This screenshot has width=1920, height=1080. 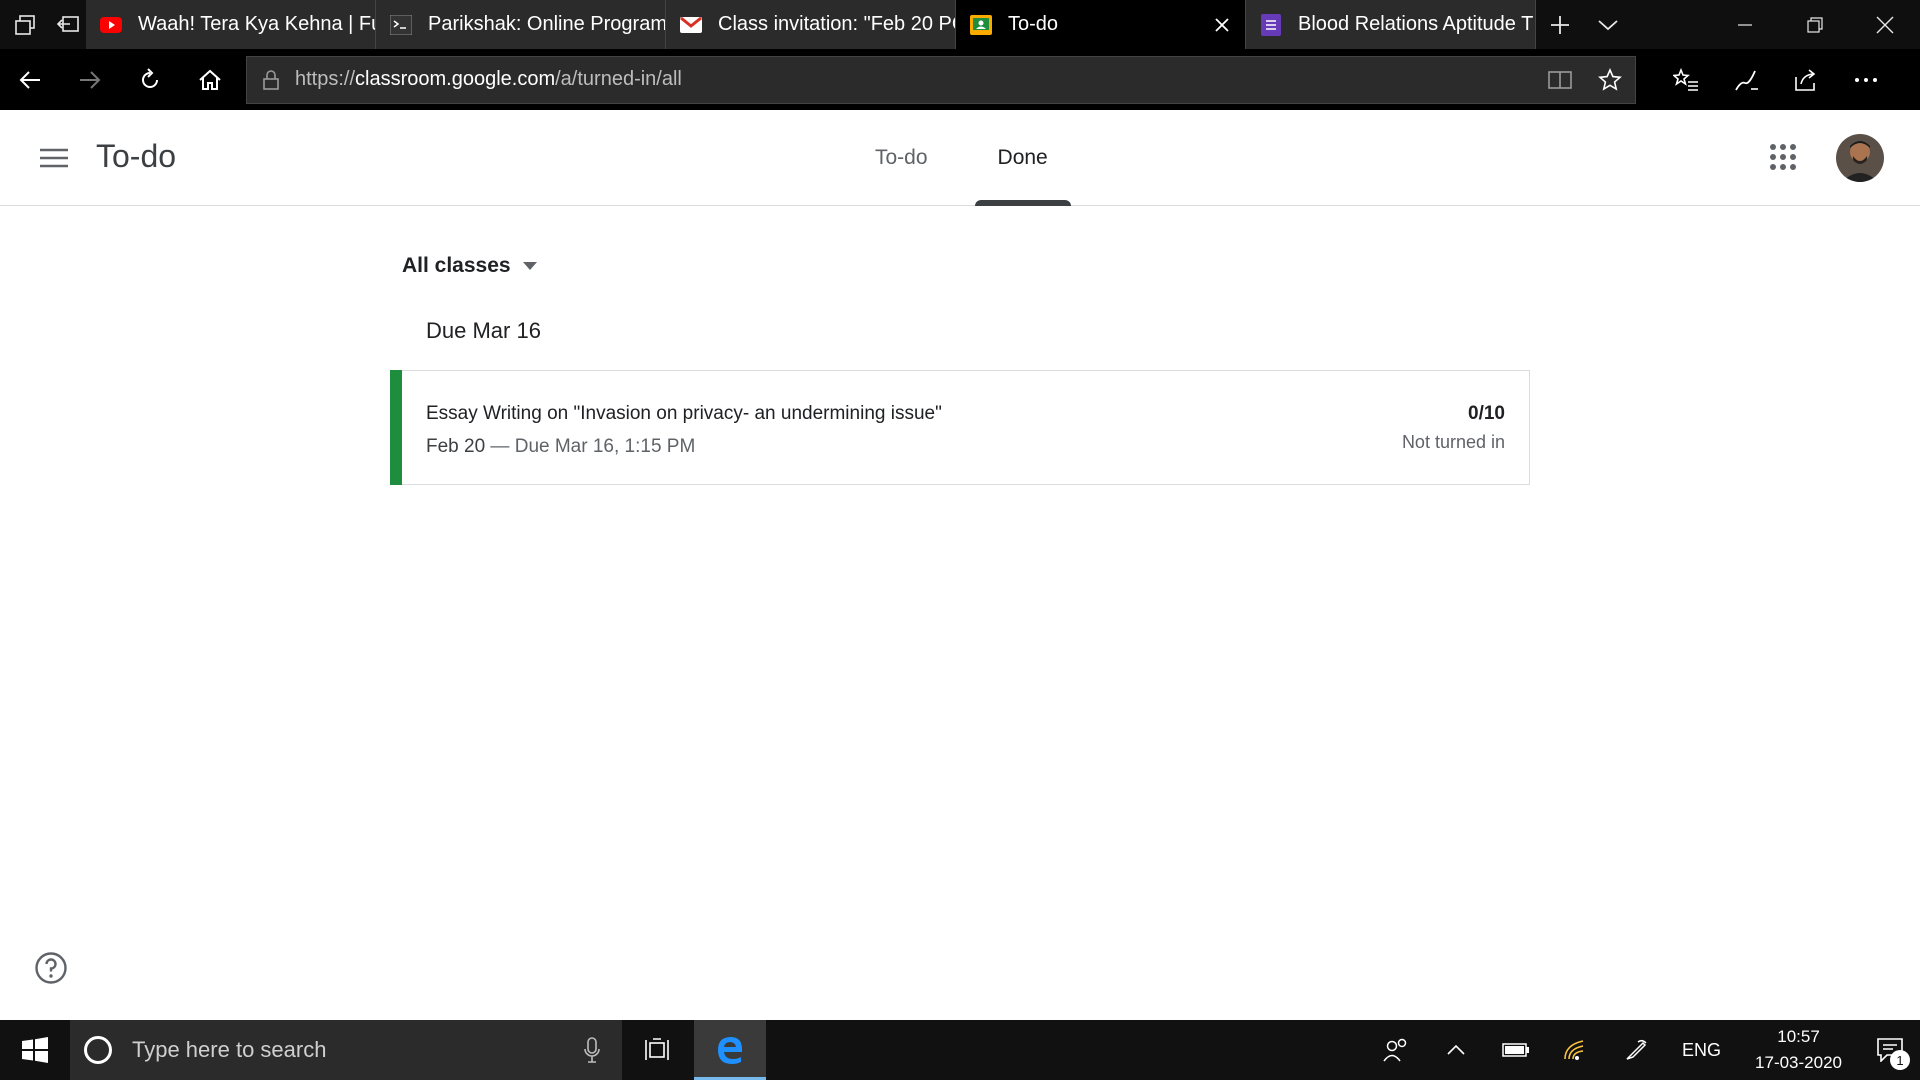 What do you see at coordinates (1456, 1050) in the screenshot?
I see `chevron-up-icon` at bounding box center [1456, 1050].